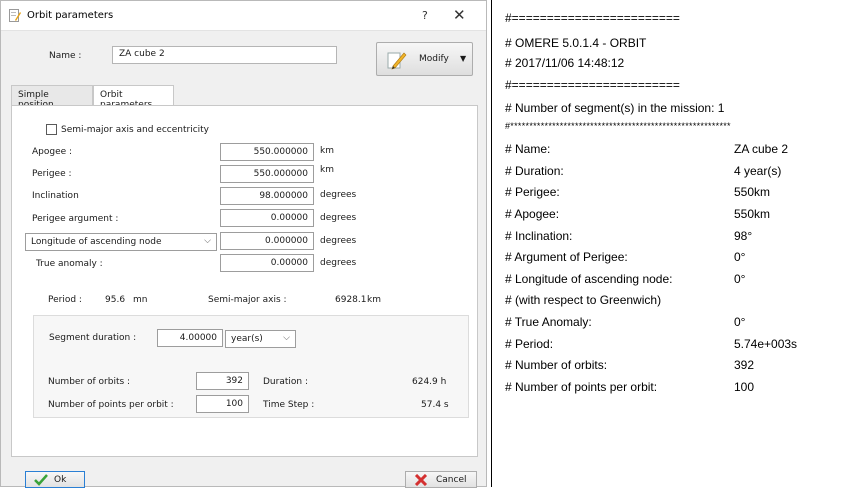 Image resolution: width=857 pixels, height=488 pixels. What do you see at coordinates (589, 279) in the screenshot?
I see `report-row-key: # Longitude of ascending node:` at bounding box center [589, 279].